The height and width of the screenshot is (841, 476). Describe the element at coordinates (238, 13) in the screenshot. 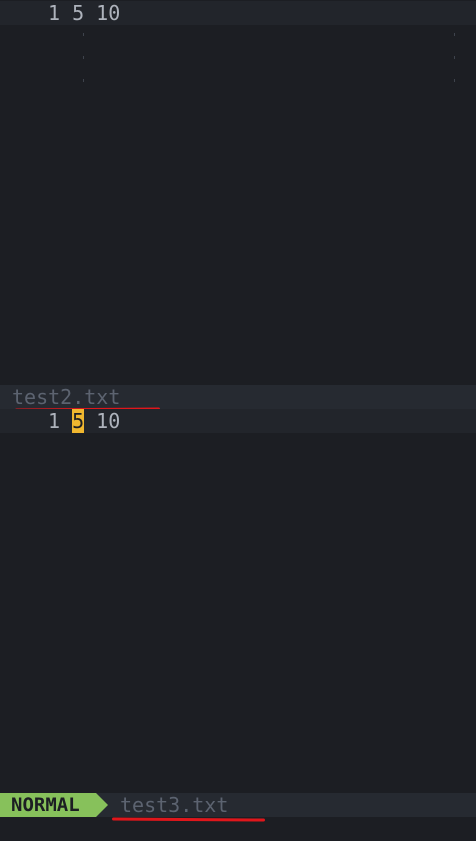

I see `buffer-line-top: 1 5 10` at that location.